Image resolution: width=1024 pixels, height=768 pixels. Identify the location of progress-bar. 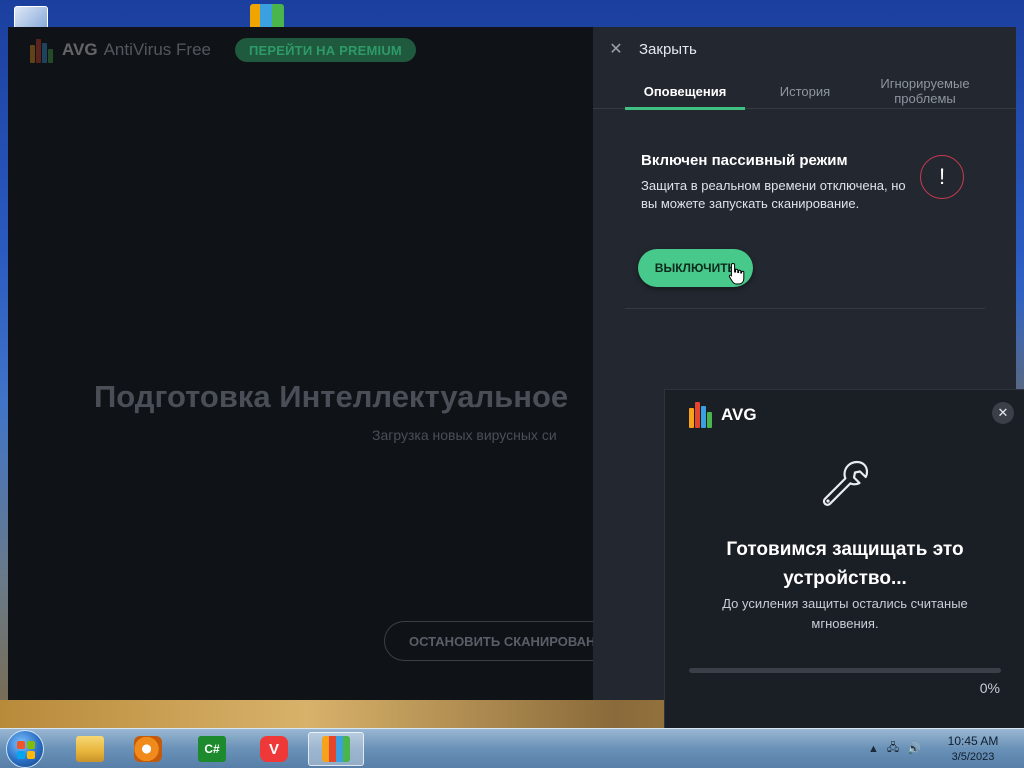
(845, 670).